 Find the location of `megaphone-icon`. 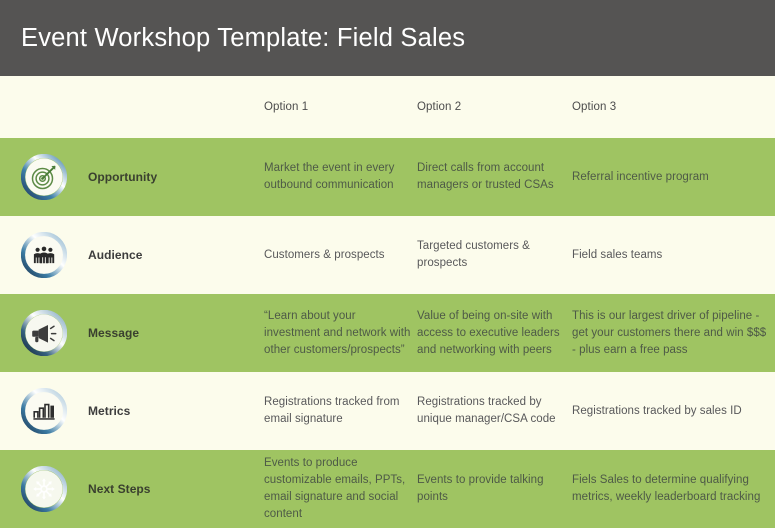

megaphone-icon is located at coordinates (44, 333).